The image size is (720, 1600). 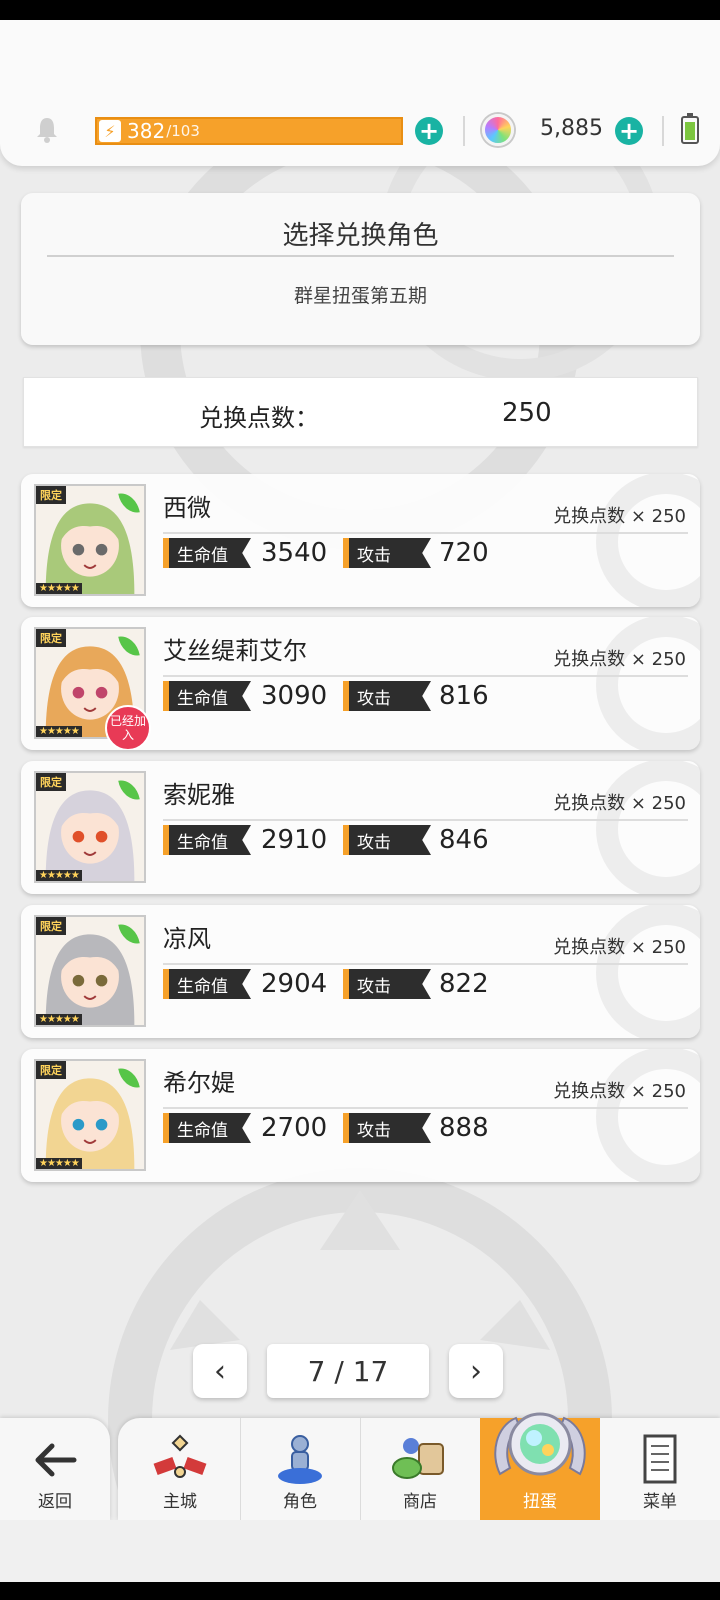 What do you see at coordinates (360, 1591) in the screenshot?
I see `system-navigation-bar` at bounding box center [360, 1591].